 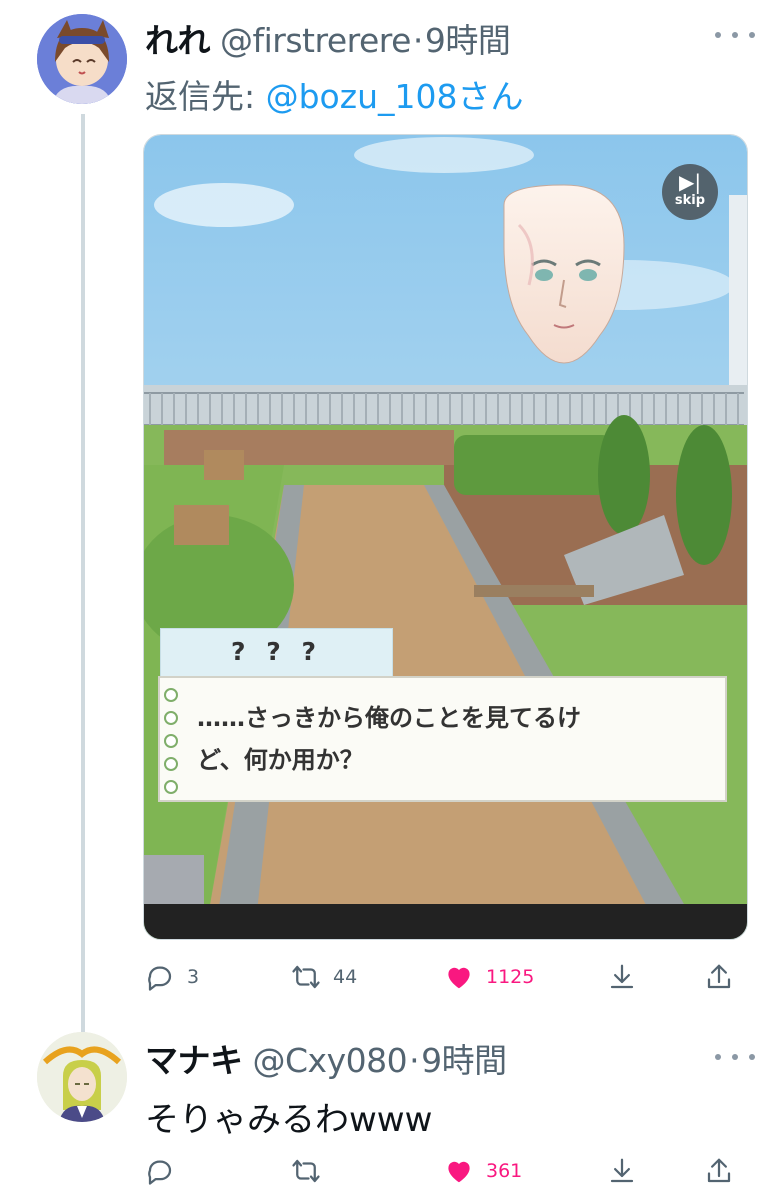 I want to click on reply-count: 3, so click(x=193, y=977).